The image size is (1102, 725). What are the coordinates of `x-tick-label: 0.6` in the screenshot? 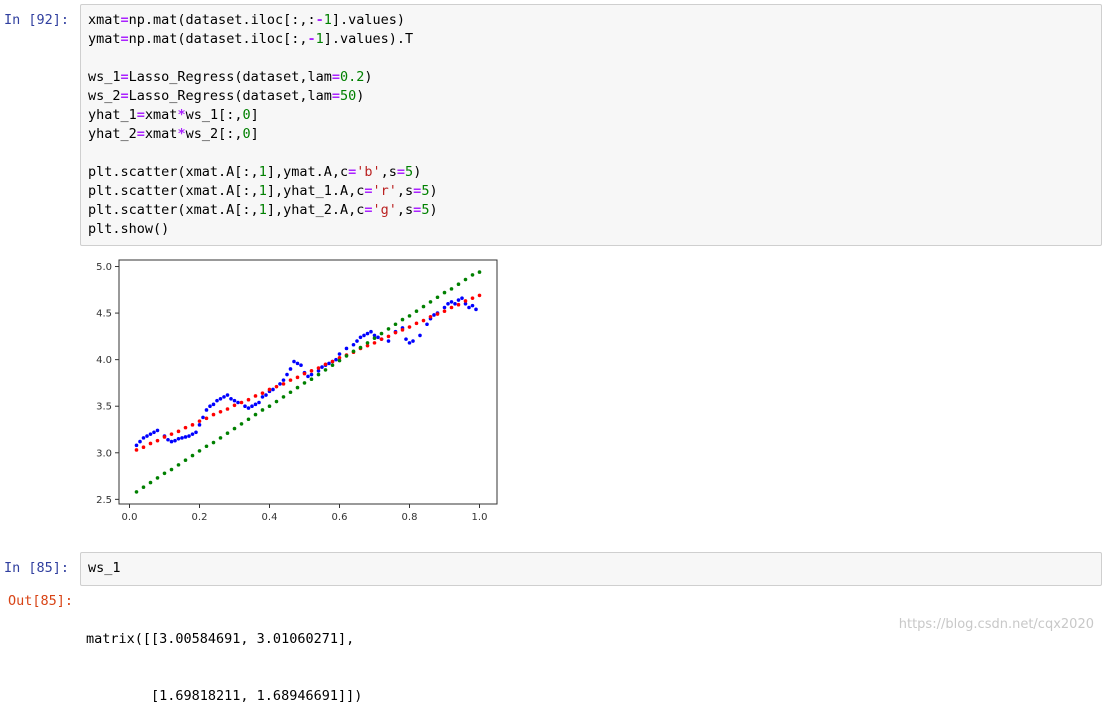 It's located at (340, 517).